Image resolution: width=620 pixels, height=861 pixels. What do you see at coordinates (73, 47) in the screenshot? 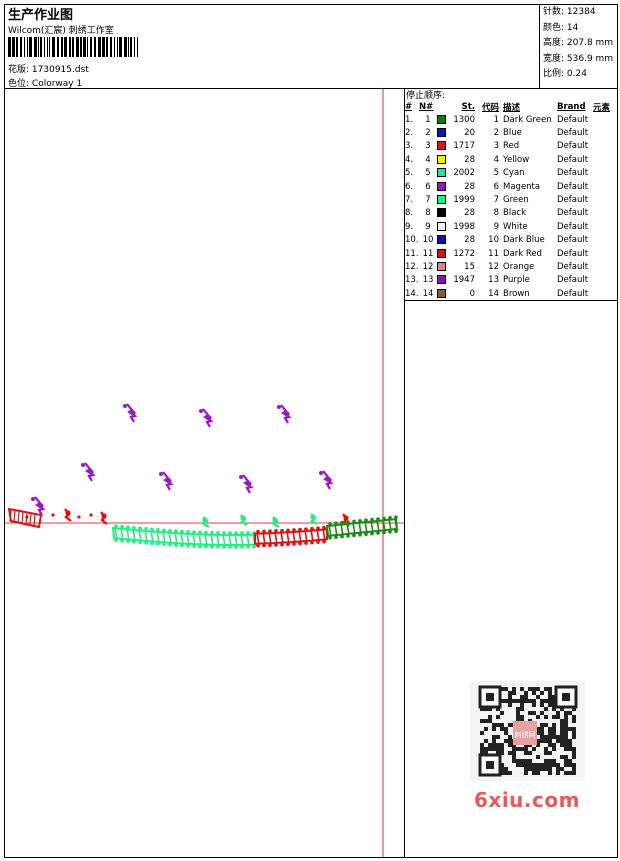
I see `barcode` at bounding box center [73, 47].